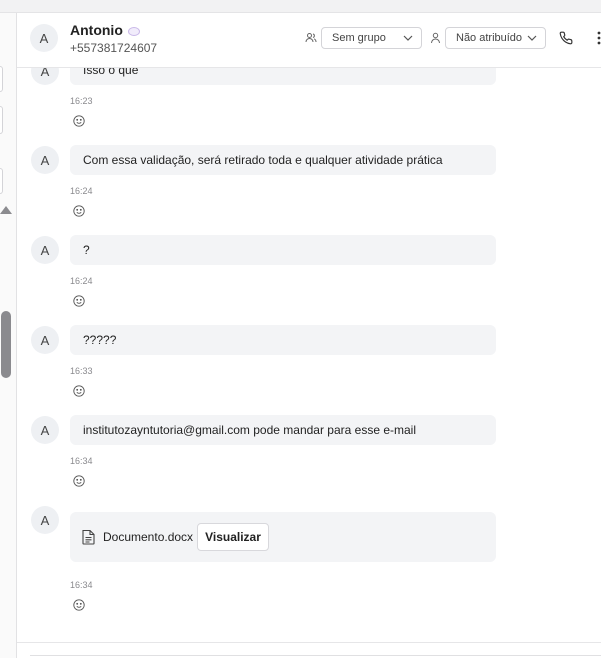  I want to click on message-time: 16:23, so click(81, 101).